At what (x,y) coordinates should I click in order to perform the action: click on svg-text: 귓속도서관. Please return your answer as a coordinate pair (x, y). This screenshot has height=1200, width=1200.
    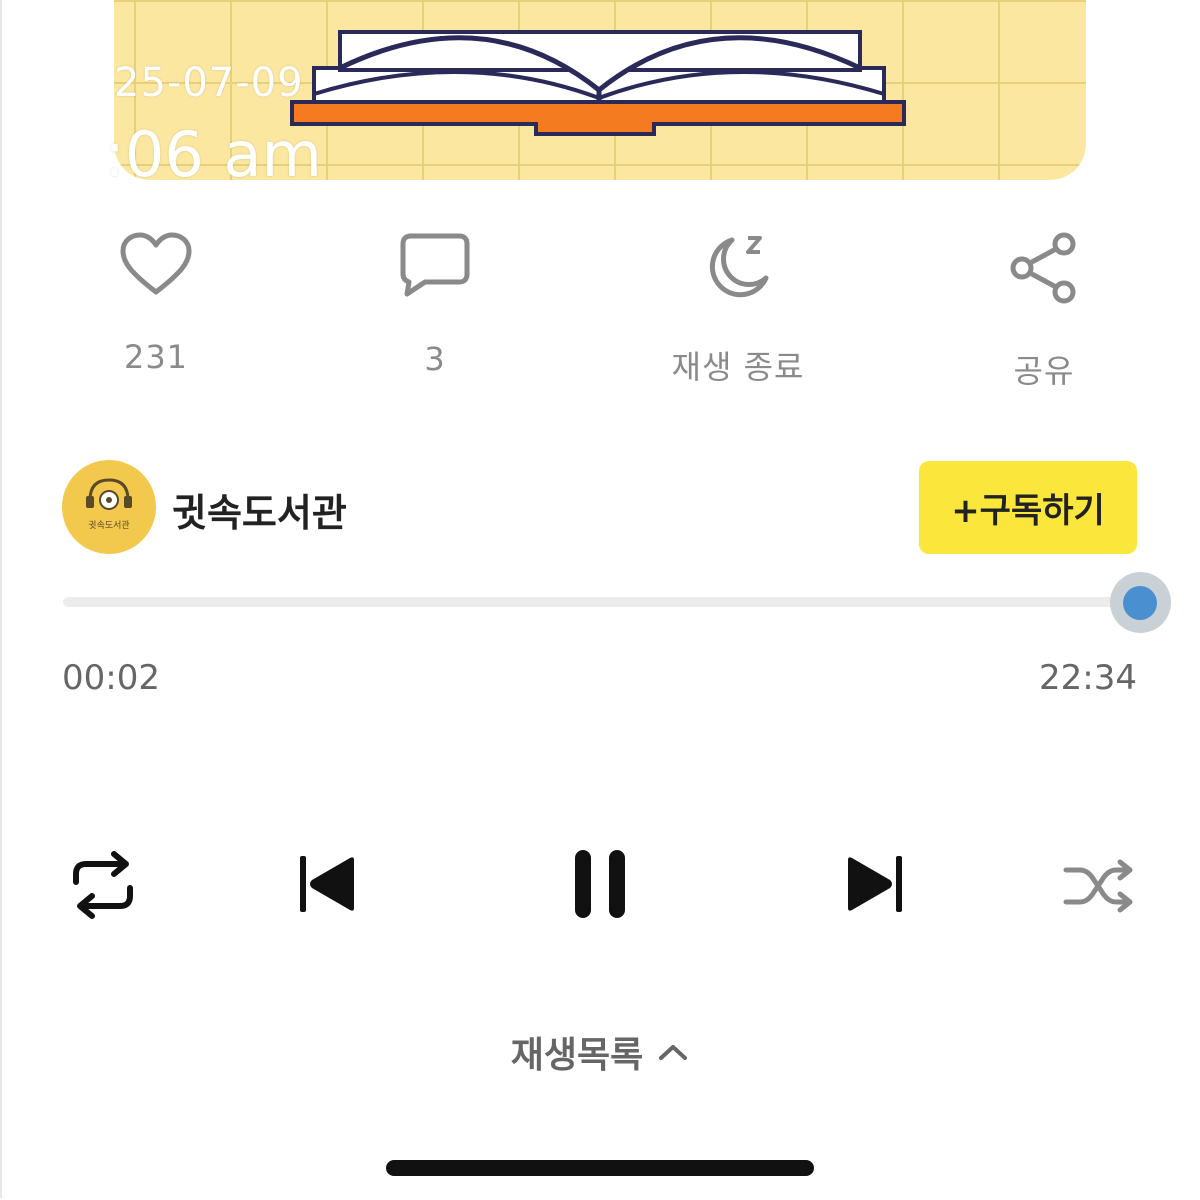
    Looking at the image, I should click on (108, 525).